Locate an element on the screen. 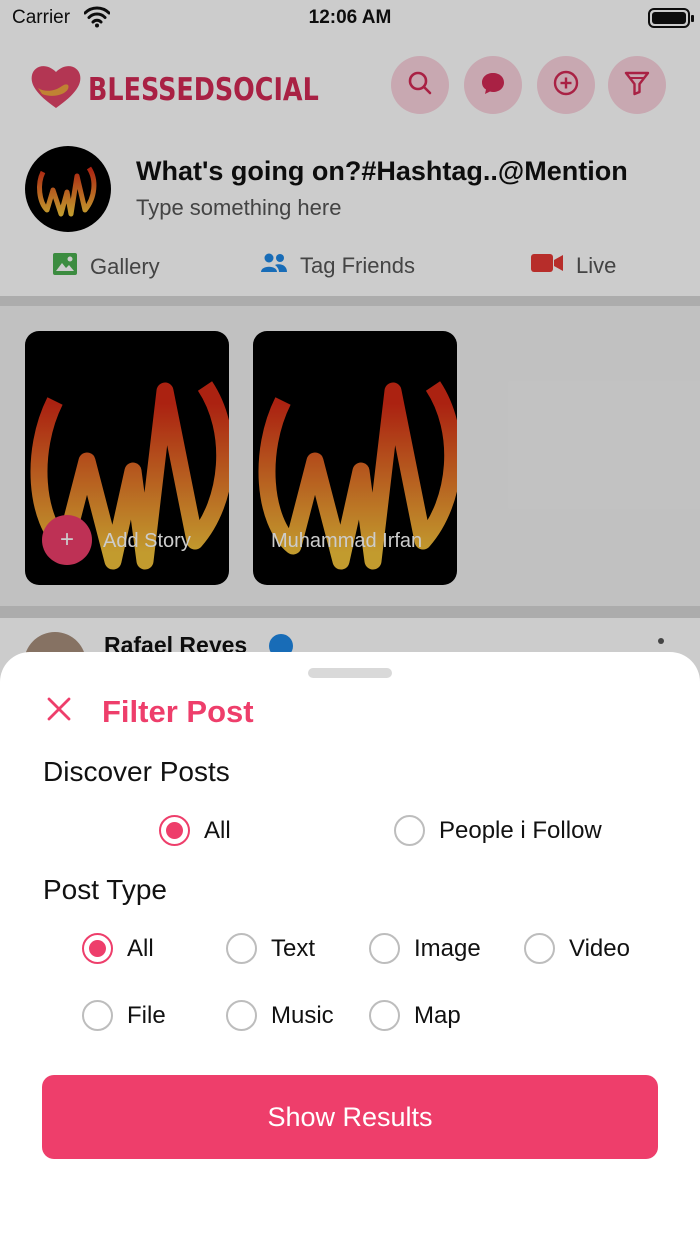 The image size is (700, 1244). type-option-file: File is located at coordinates (124, 1015).